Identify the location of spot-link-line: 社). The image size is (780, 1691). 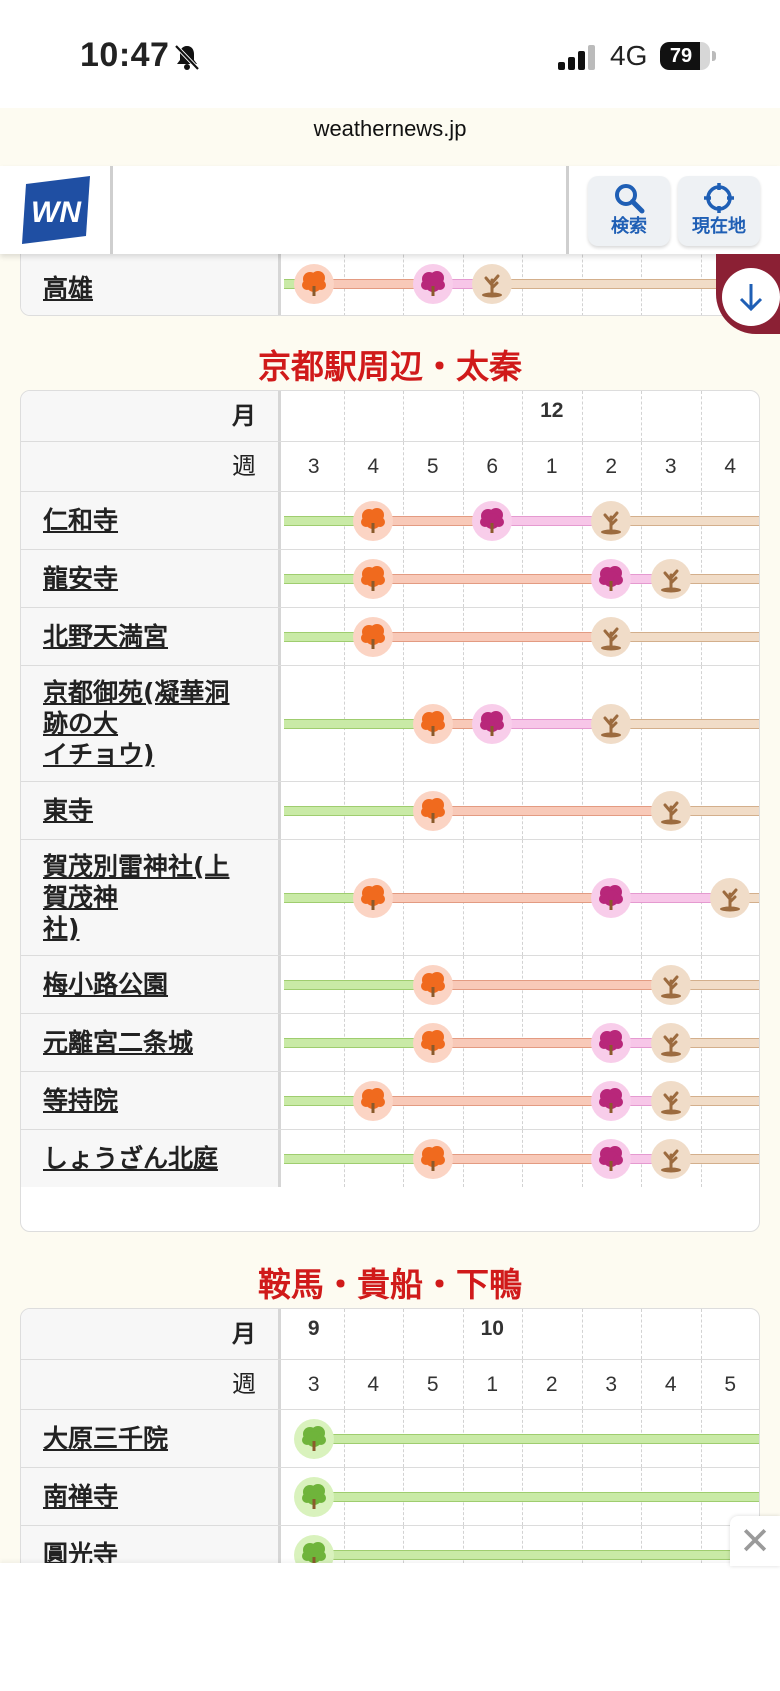
(136, 928).